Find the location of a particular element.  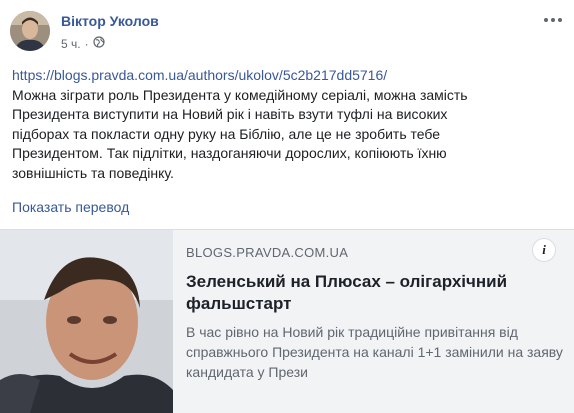

post-meta: 5 ч. · is located at coordinates (83, 43).